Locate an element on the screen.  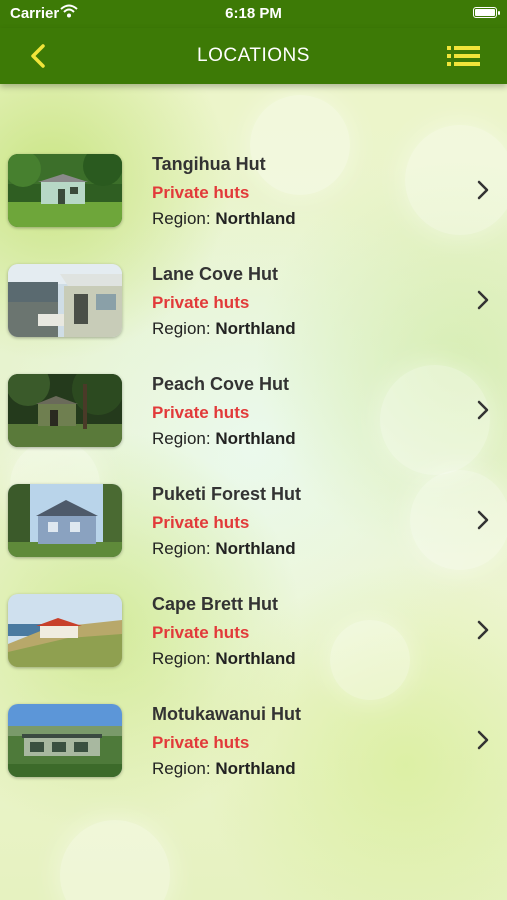
clock: 6:18 PM is located at coordinates (253, 13).